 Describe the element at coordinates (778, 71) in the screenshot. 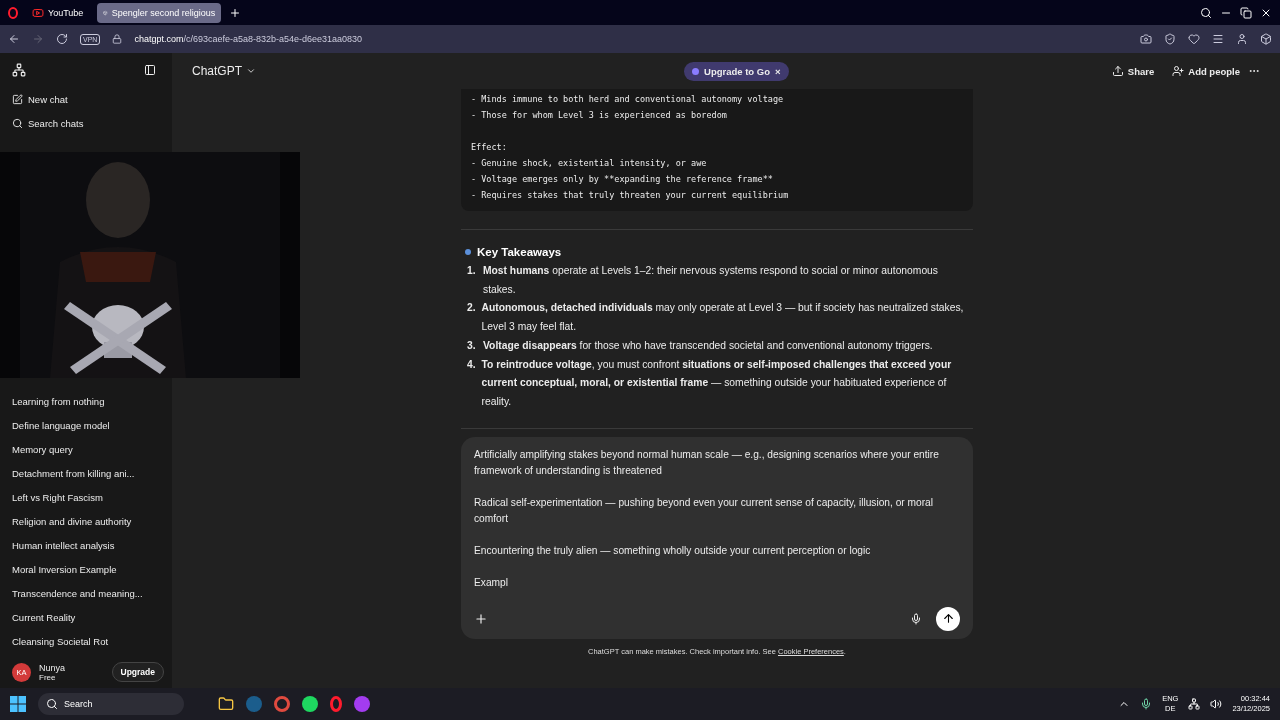

I see `close-promo-button: ×` at that location.